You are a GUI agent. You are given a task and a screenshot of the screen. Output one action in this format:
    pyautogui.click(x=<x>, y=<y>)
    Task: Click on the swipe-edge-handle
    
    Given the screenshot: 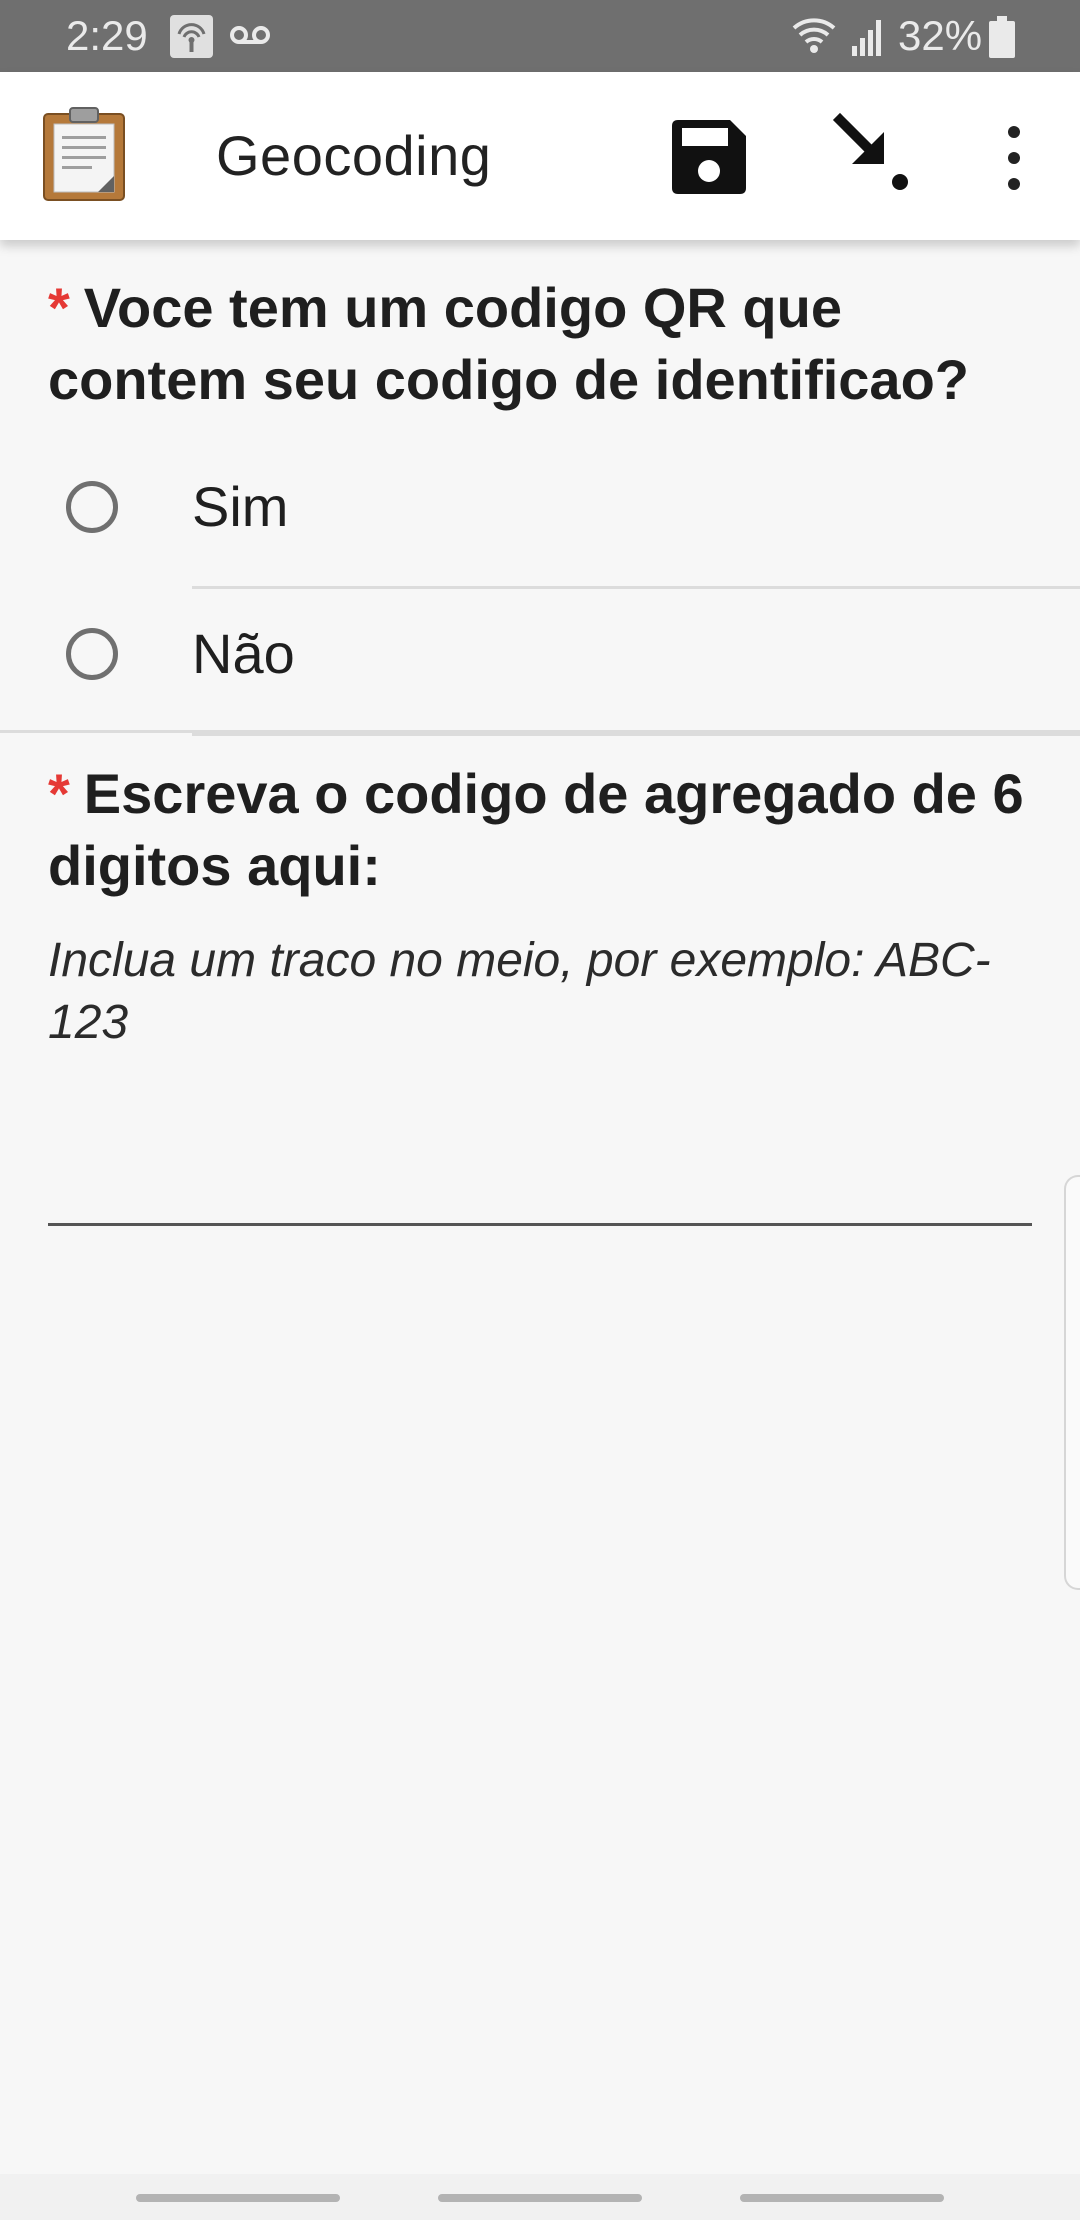 What is the action you would take?
    pyautogui.click(x=1072, y=1382)
    